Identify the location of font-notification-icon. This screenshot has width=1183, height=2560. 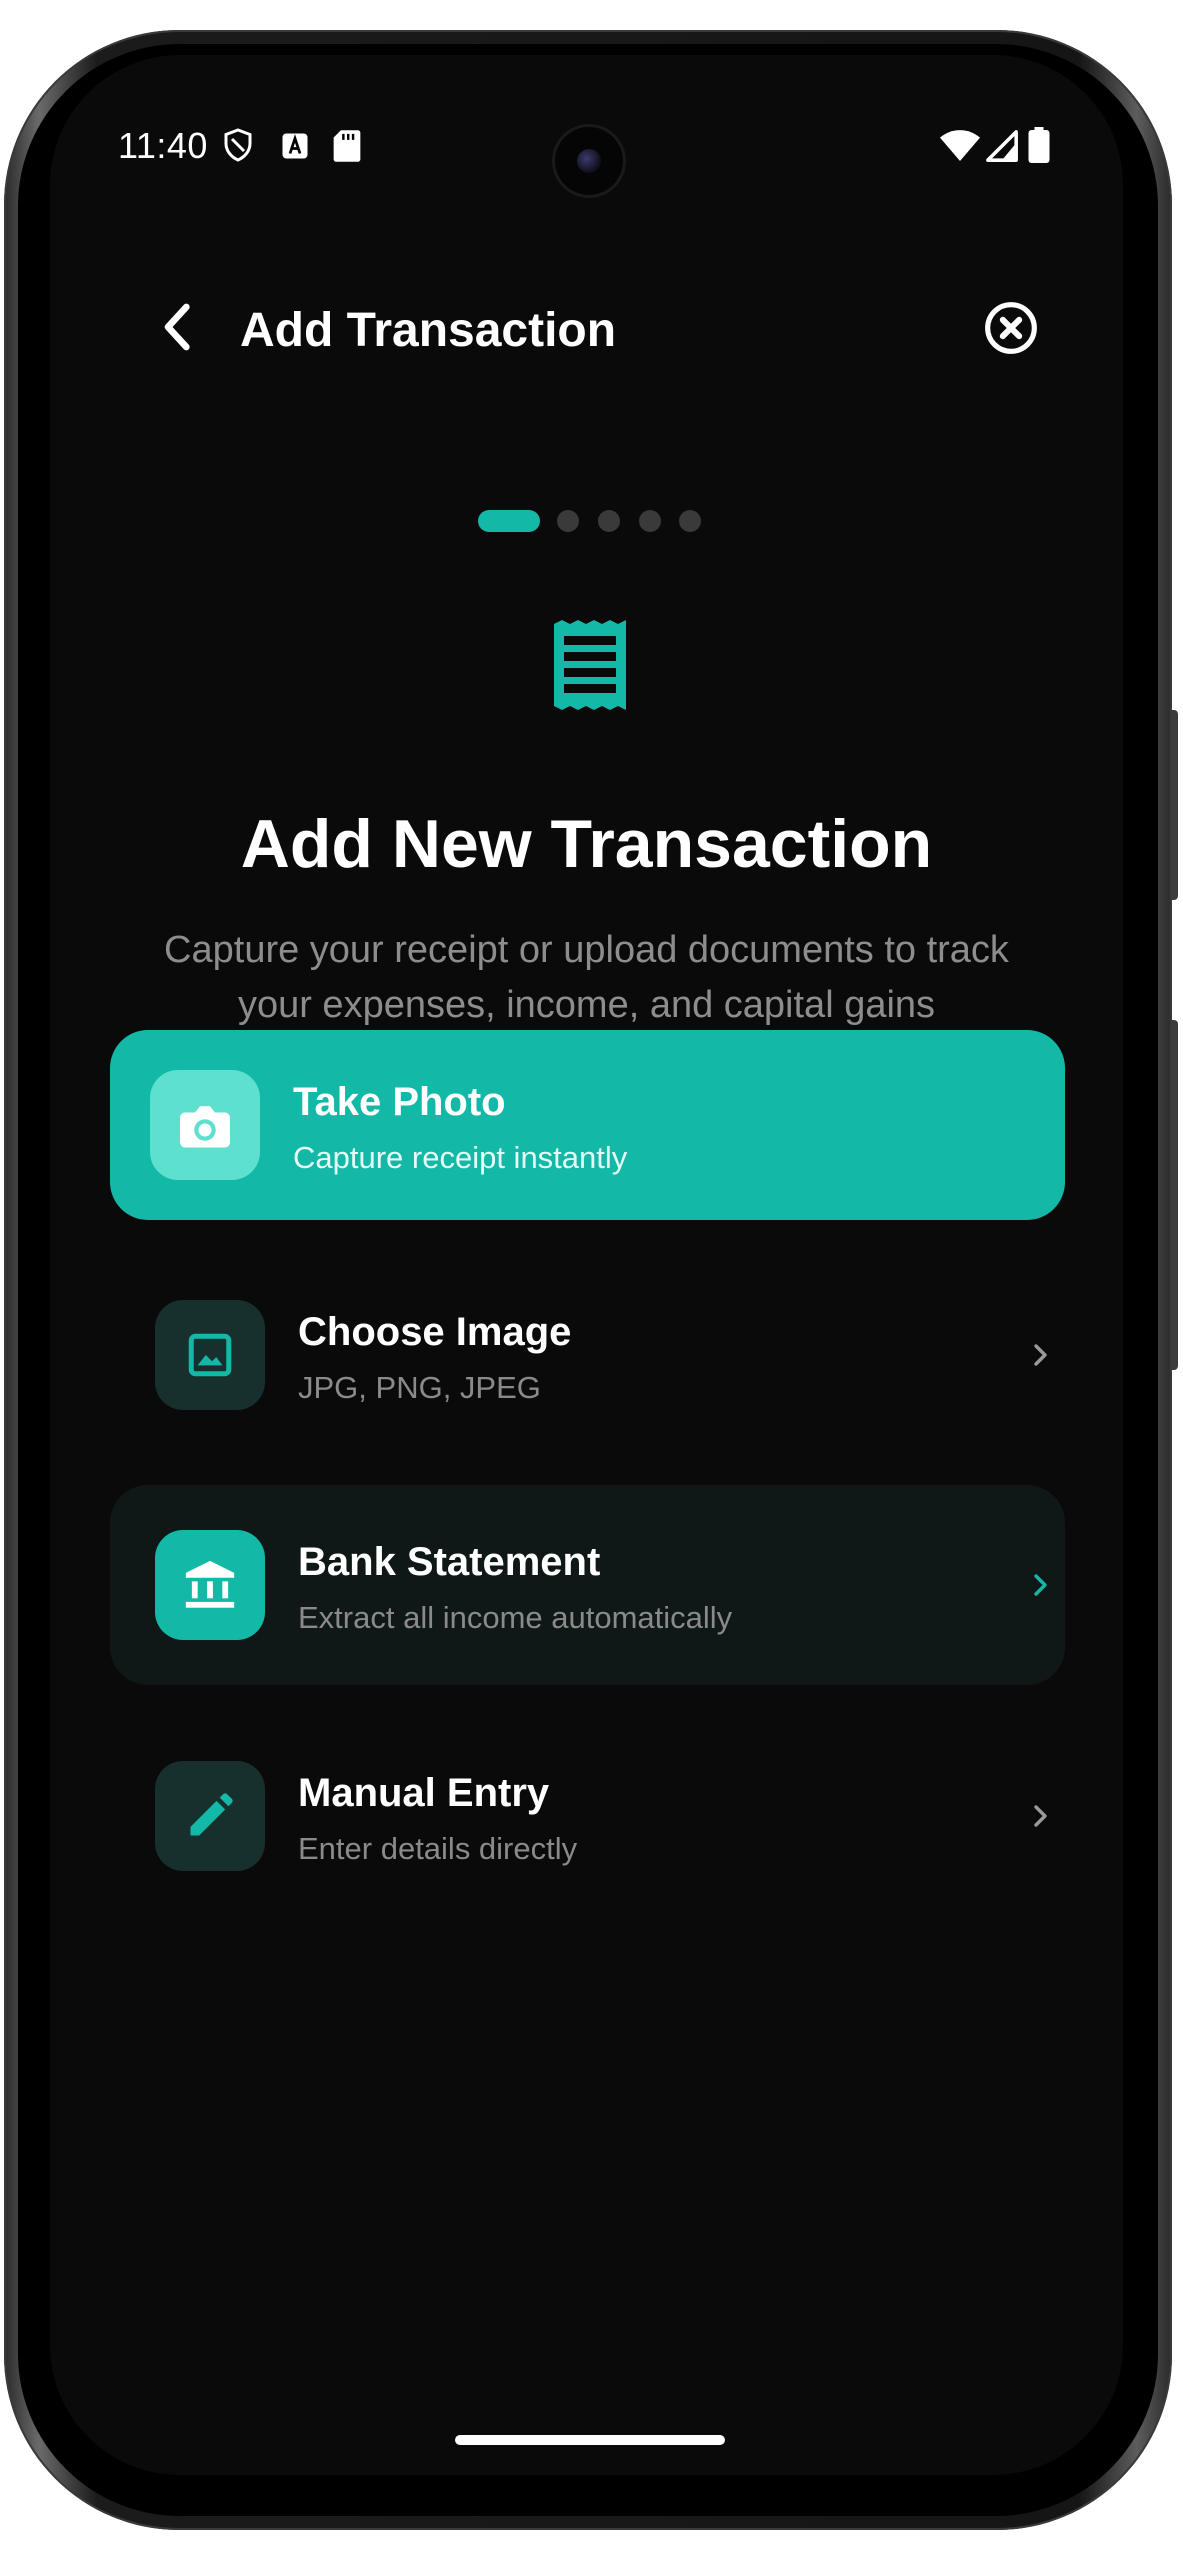
(295, 146).